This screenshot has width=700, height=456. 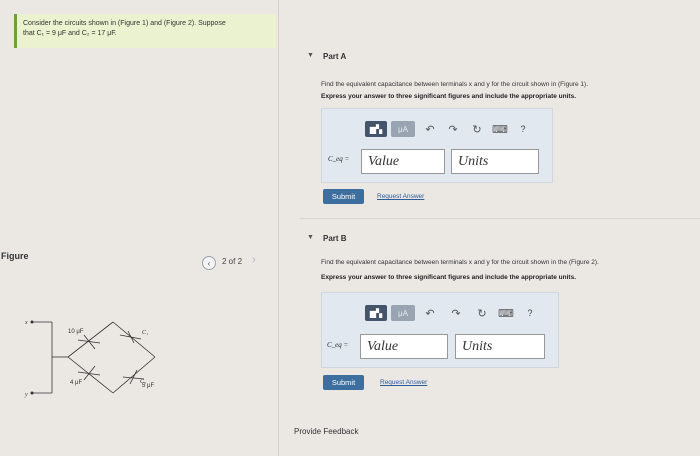 What do you see at coordinates (500, 218) in the screenshot?
I see `part-divider` at bounding box center [500, 218].